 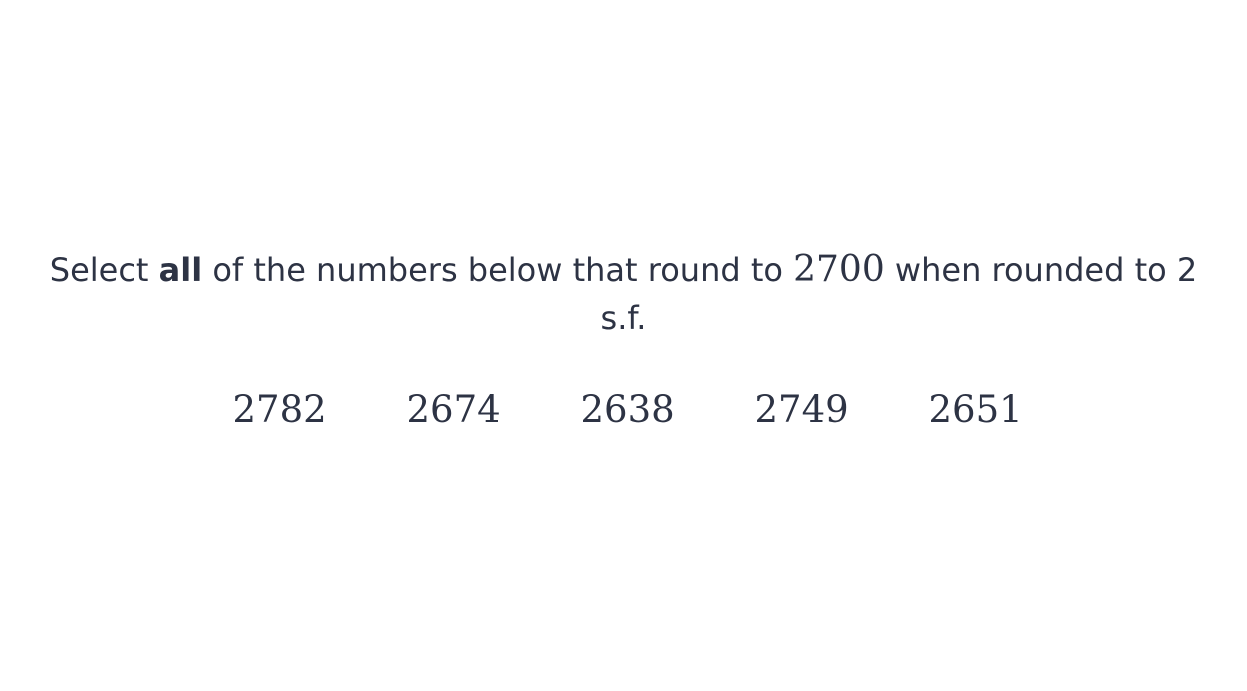 I want to click on option-2638: 2638, so click(x=628, y=410).